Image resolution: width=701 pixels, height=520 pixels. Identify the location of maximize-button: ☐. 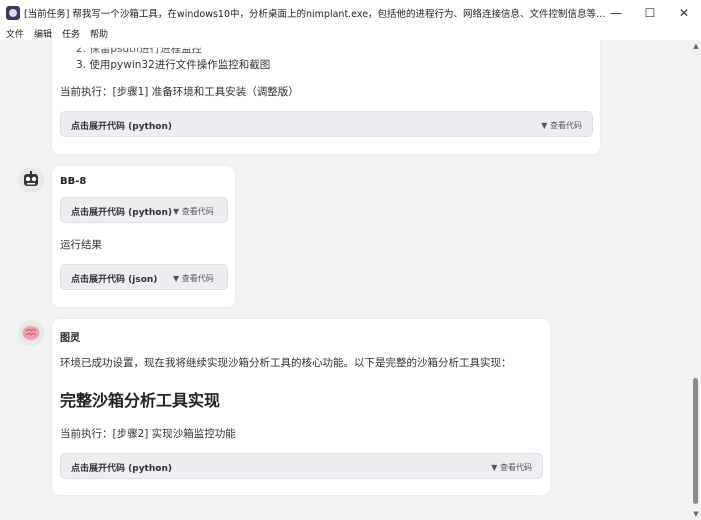
(650, 13).